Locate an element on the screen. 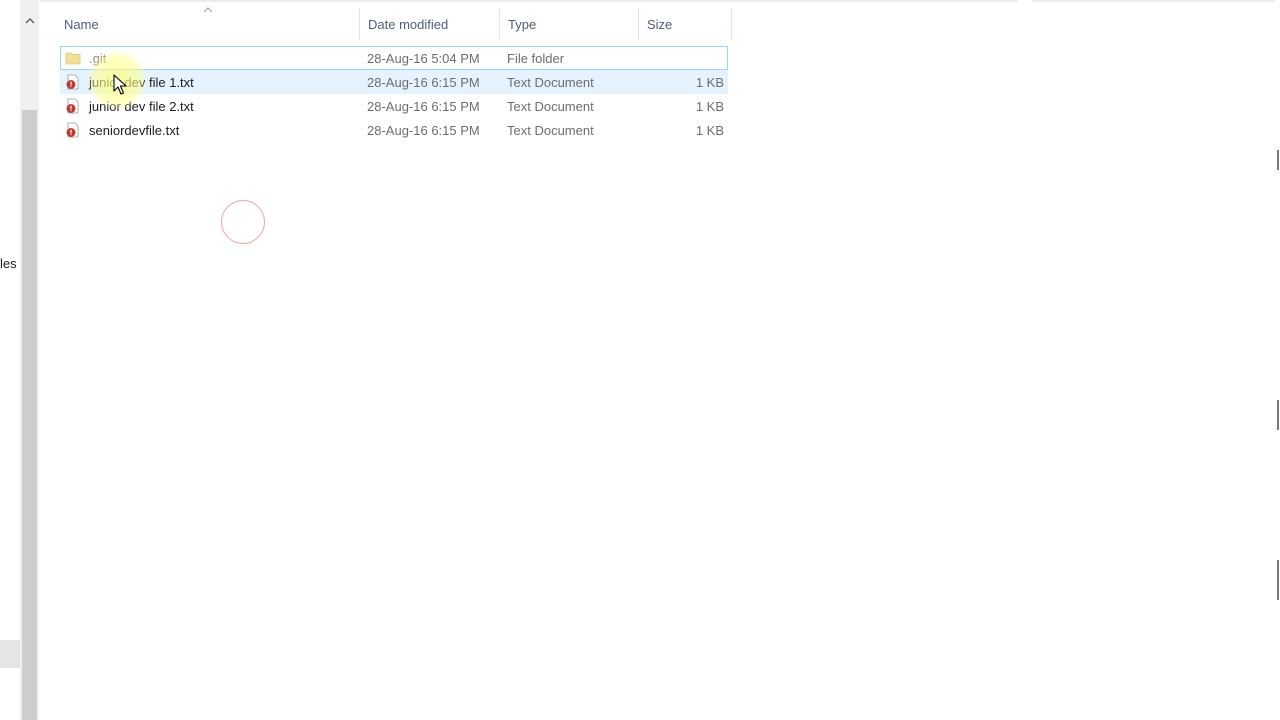 This screenshot has height=720, width=1280. file-size is located at coordinates (687, 58).